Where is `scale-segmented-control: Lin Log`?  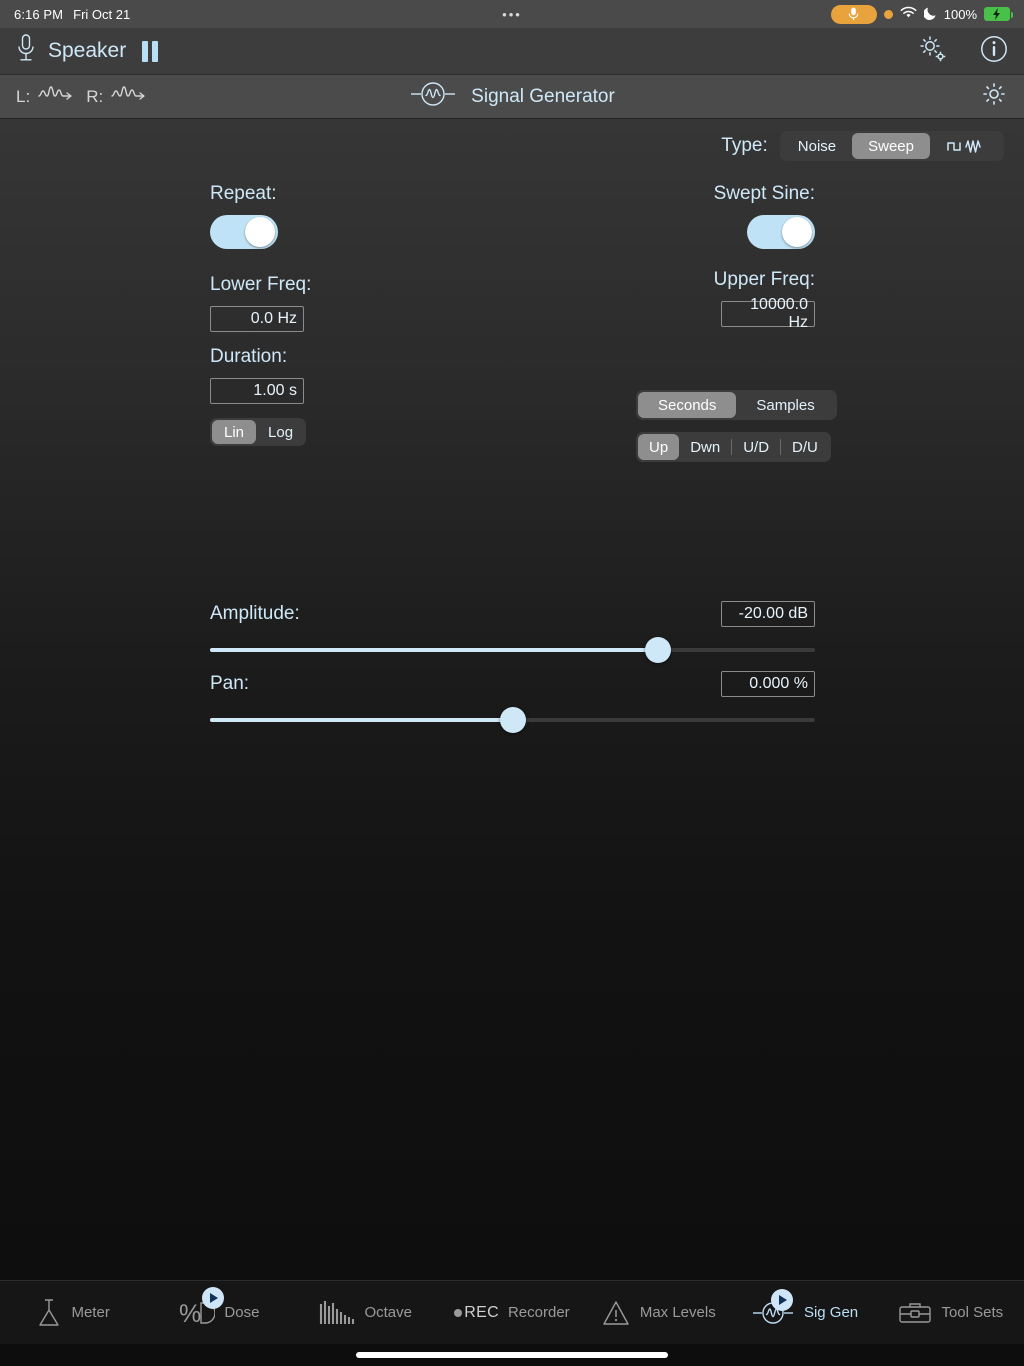
scale-segmented-control: Lin Log is located at coordinates (258, 432).